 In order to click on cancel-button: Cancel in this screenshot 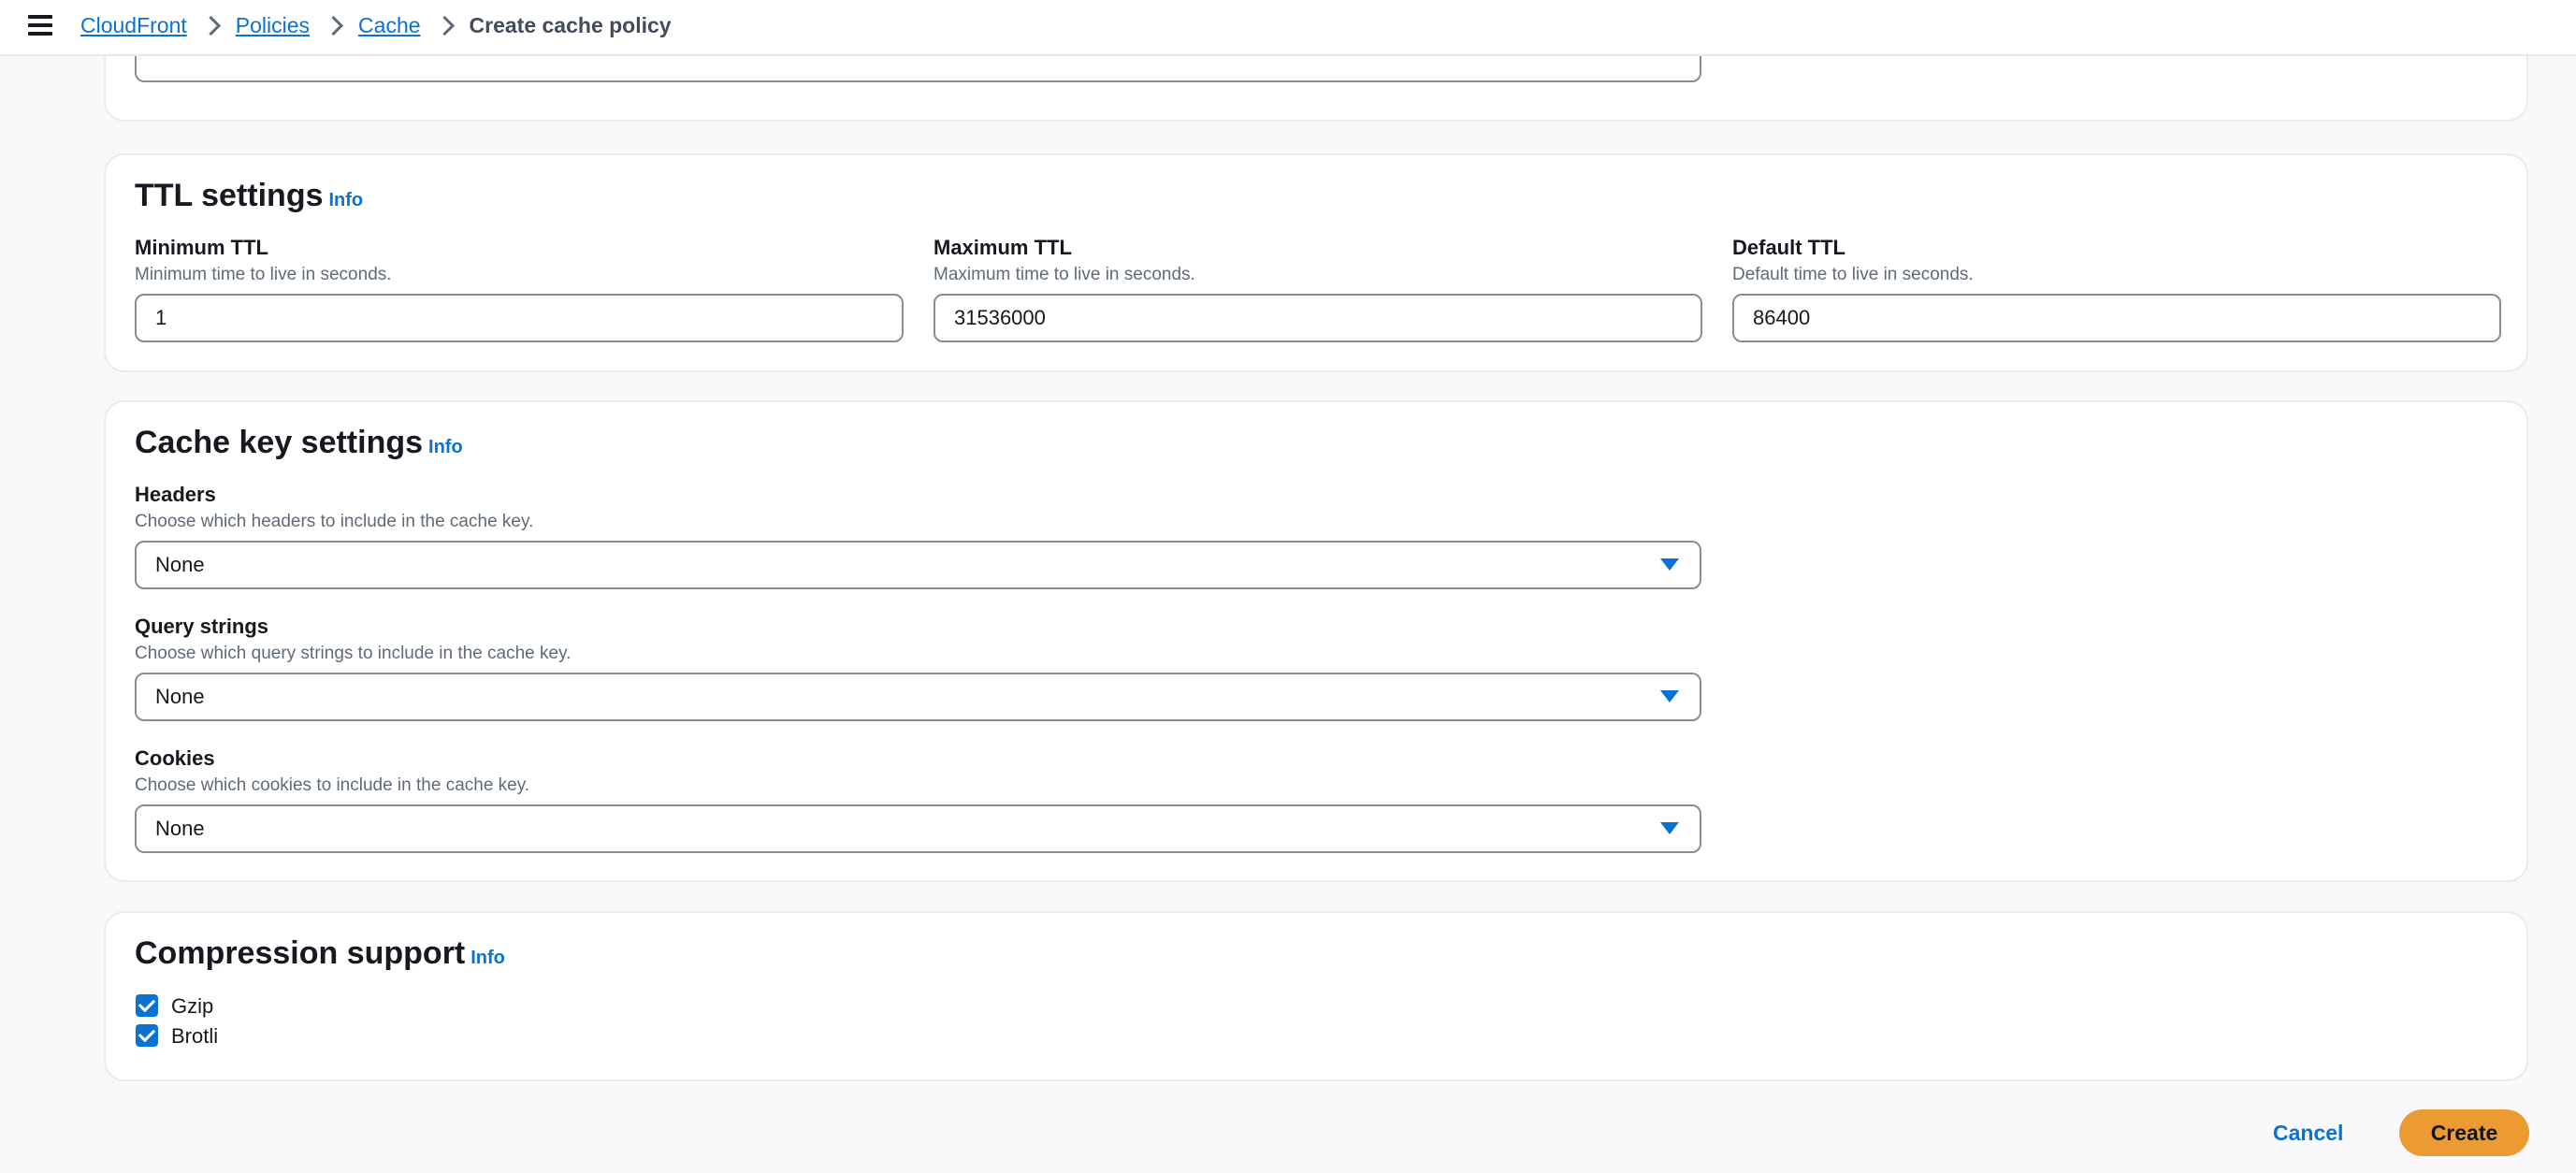, I will do `click(2308, 1132)`.